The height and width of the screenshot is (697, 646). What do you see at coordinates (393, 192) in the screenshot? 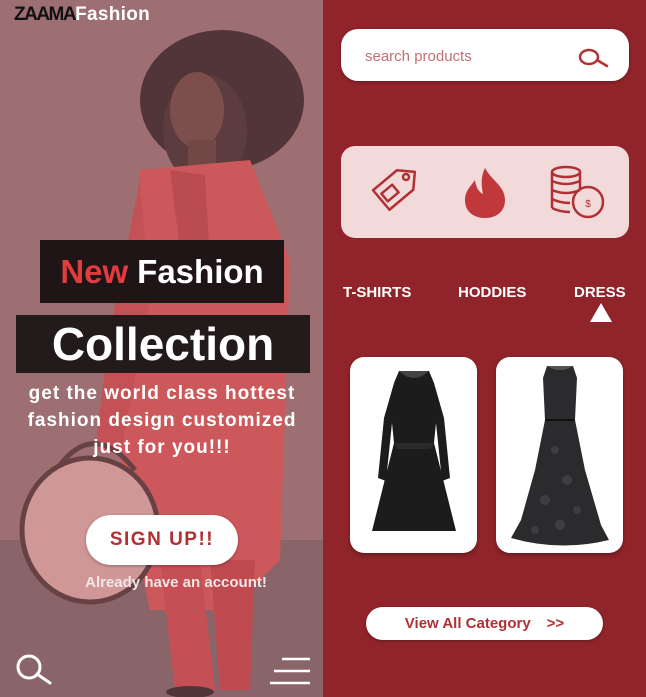
I see `price-tag-icon` at bounding box center [393, 192].